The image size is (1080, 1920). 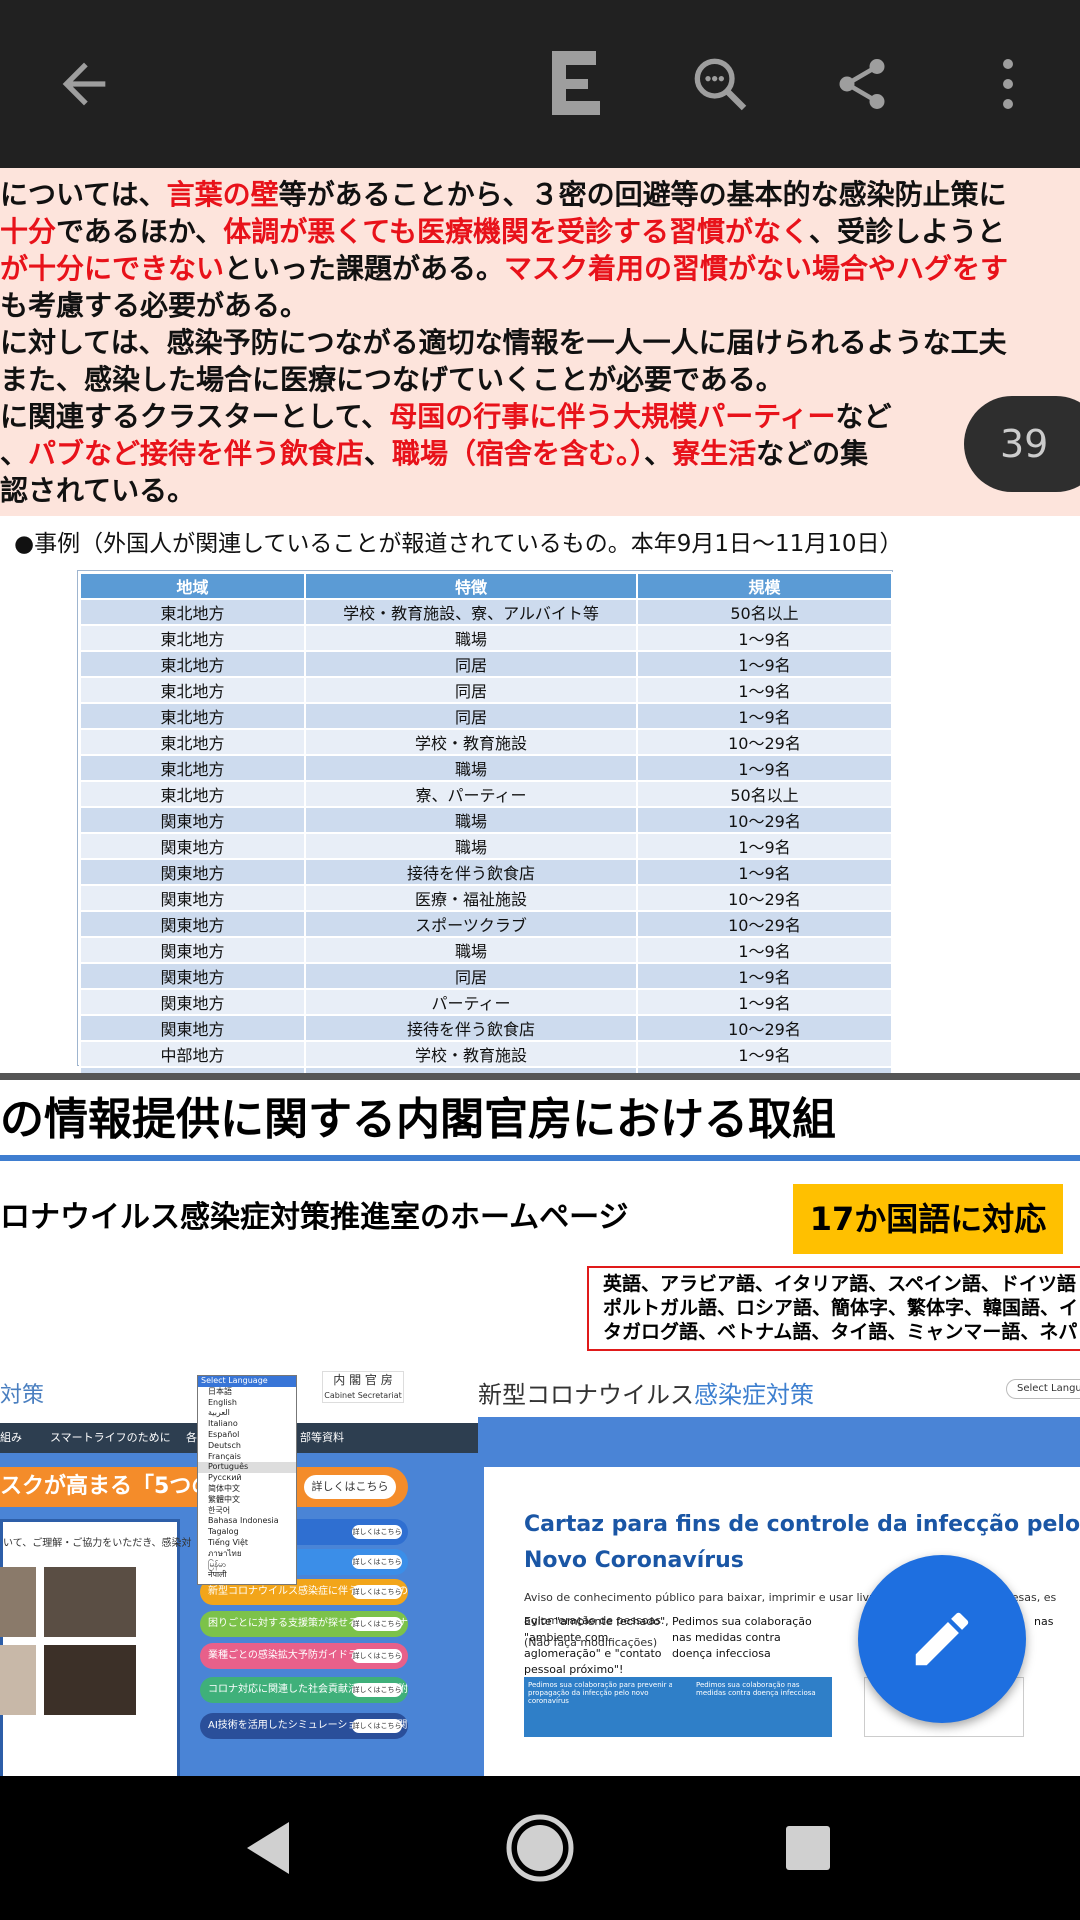 I want to click on body-text-line: に関連するクラスターとして、母国の行事に伴う大規模パーティーなど, so click(x=540, y=416).